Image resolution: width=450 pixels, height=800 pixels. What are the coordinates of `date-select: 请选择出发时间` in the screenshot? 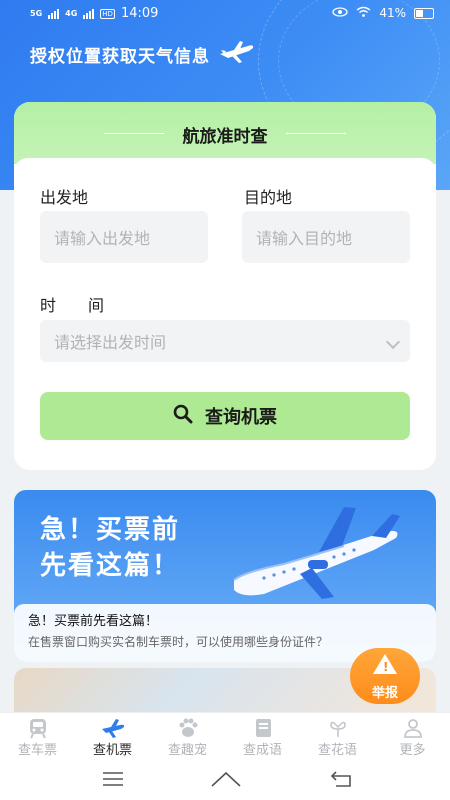 It's located at (225, 341).